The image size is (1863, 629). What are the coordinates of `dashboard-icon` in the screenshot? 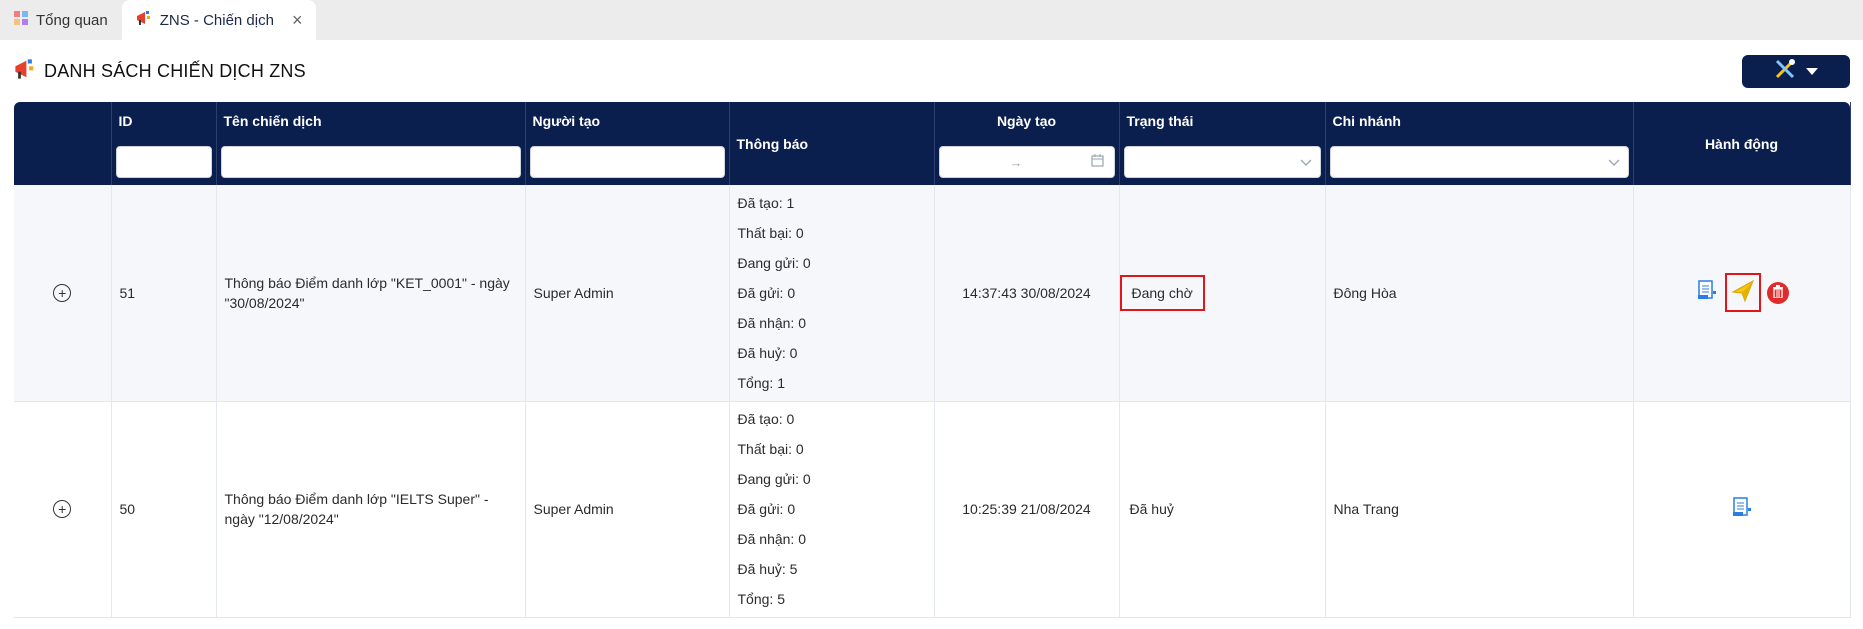 It's located at (21, 20).